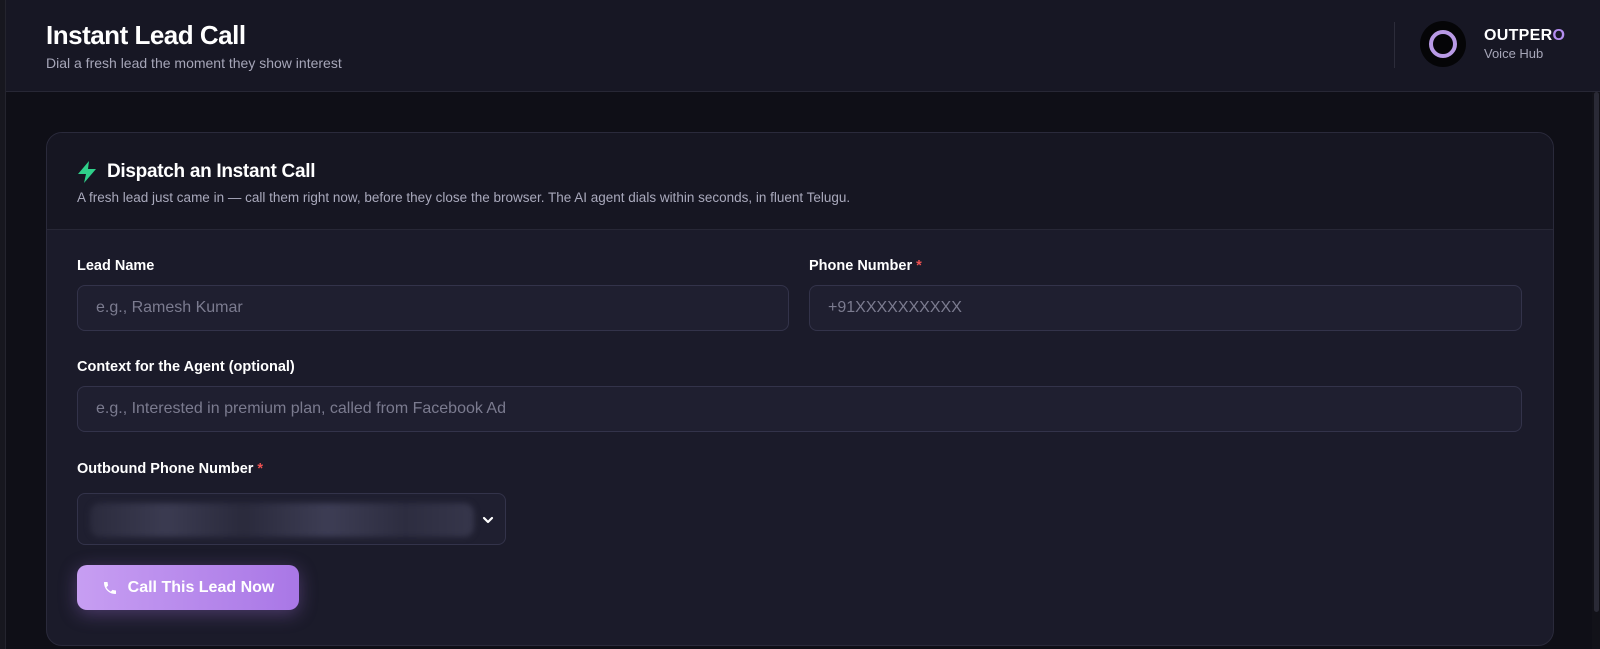  Describe the element at coordinates (109, 587) in the screenshot. I see `phone-icon` at that location.